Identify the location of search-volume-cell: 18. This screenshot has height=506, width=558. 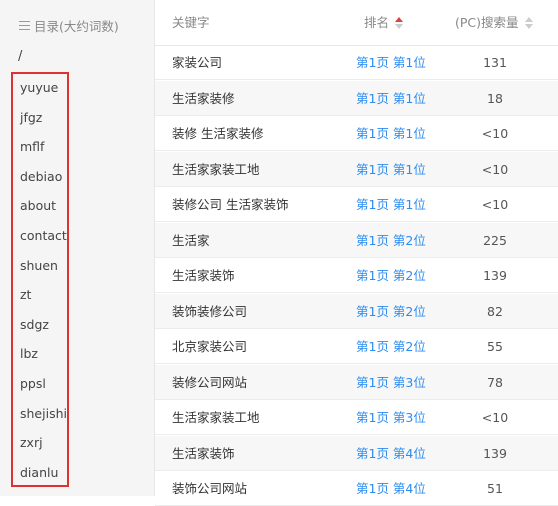
(495, 98).